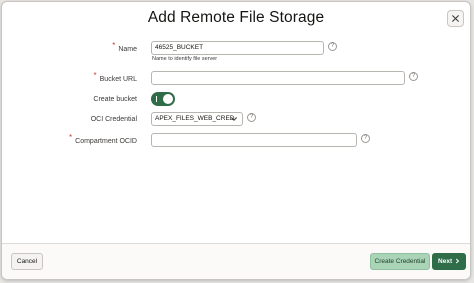 The height and width of the screenshot is (283, 474). I want to click on chevron-down-icon, so click(234, 119).